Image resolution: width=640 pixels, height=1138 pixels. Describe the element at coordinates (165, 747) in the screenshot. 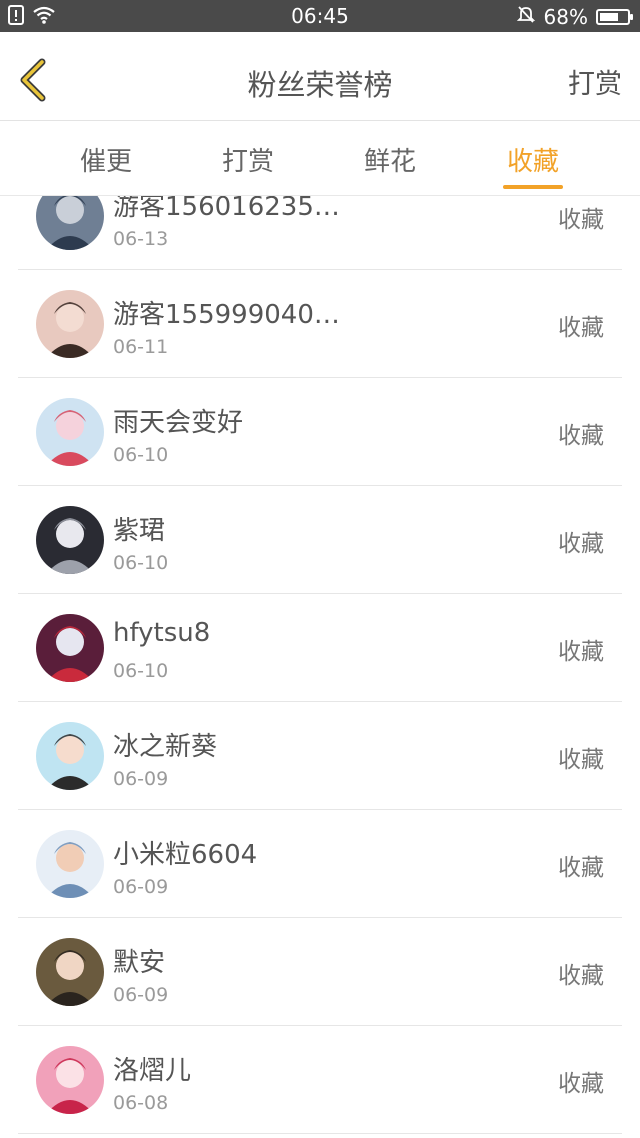

I see `fan-name: 冰之新葵` at that location.